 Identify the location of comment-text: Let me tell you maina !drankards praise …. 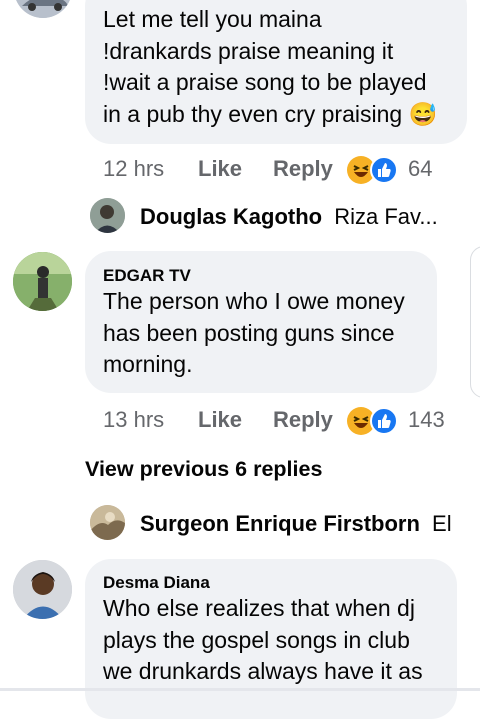
(283, 67).